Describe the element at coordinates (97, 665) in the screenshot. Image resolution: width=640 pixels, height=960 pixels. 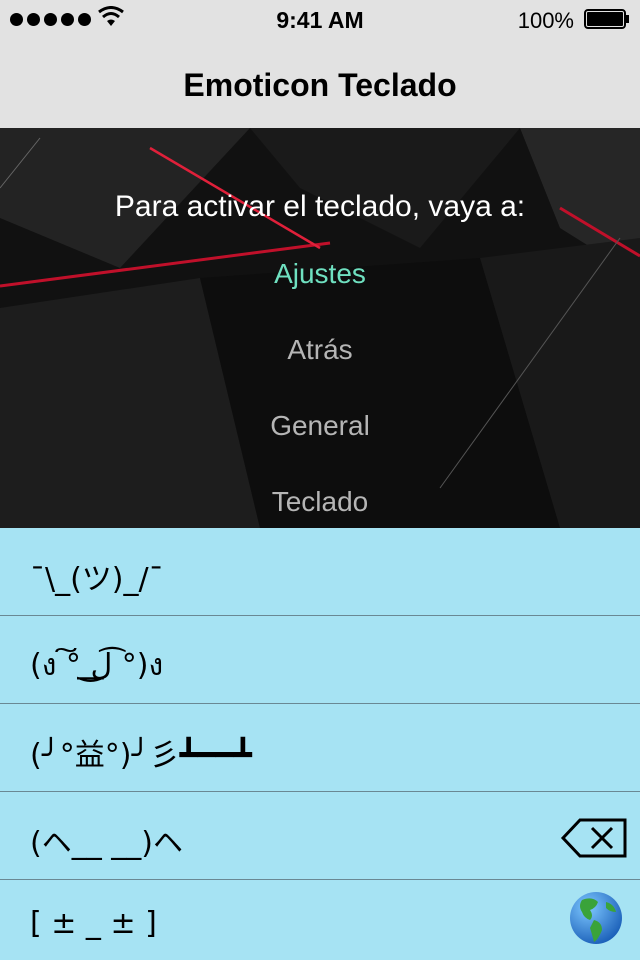
I see `emoticon-text: (ง ͠° ͟ل͜ ͡°)ง` at that location.